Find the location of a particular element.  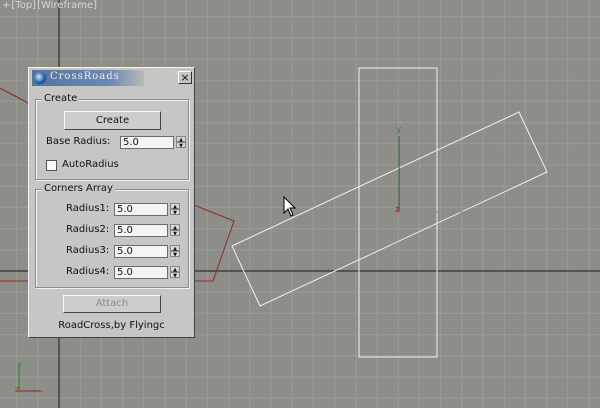

close-icon: × is located at coordinates (185, 77).